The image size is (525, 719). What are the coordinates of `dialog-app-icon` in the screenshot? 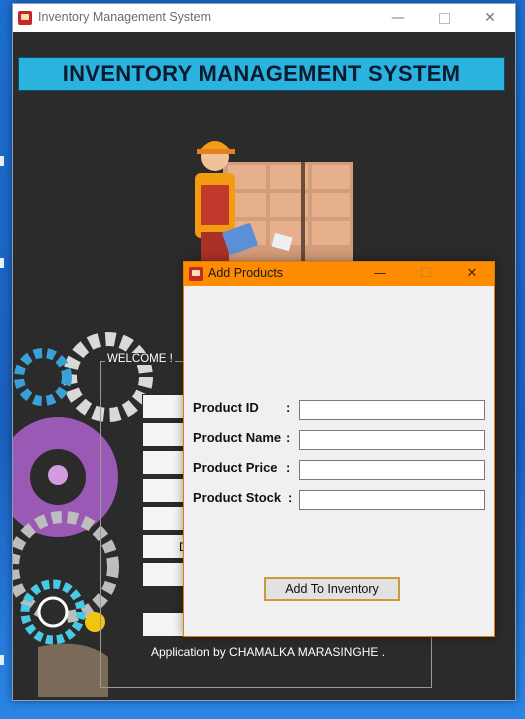 It's located at (196, 274).